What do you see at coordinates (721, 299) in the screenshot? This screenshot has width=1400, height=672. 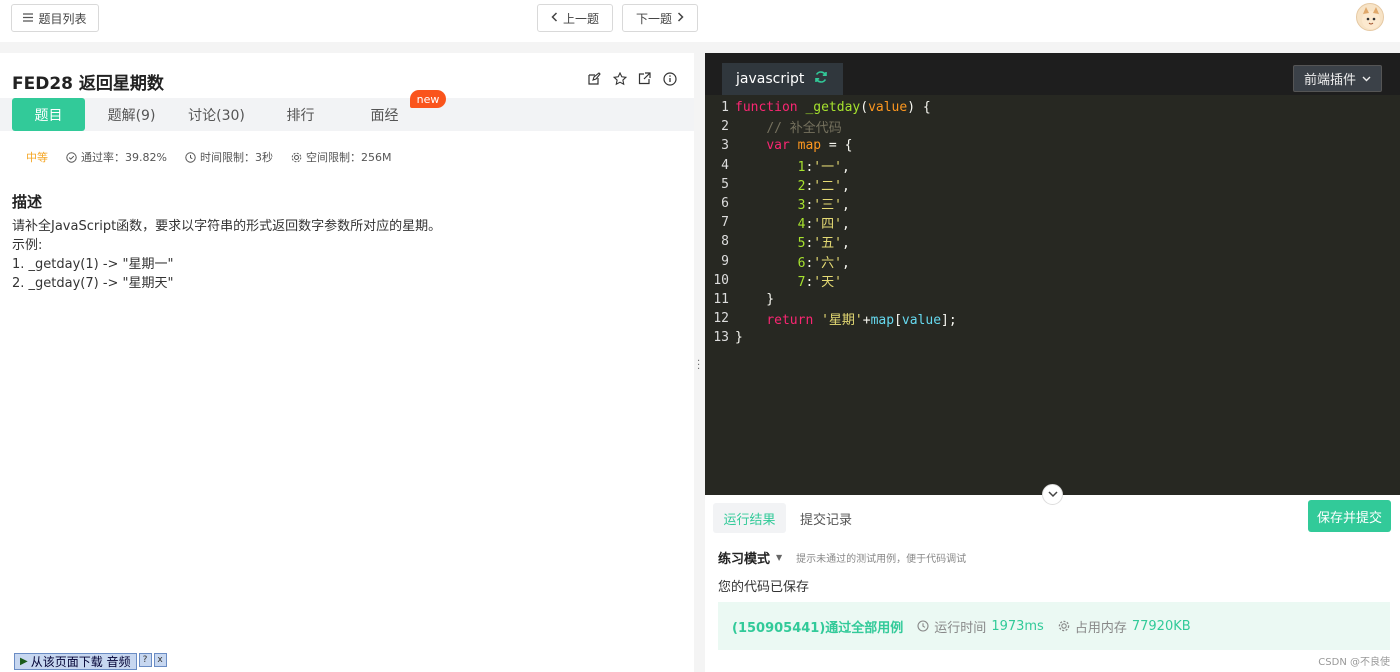 I see `line-number: 11` at bounding box center [721, 299].